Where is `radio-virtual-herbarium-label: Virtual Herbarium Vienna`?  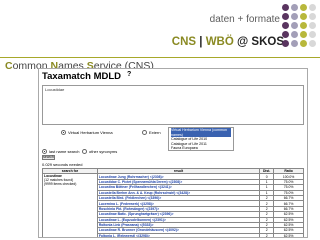
radio-virtual-herbarium-label: Virtual Herbarium Vienna is located at coordinates (90, 132).